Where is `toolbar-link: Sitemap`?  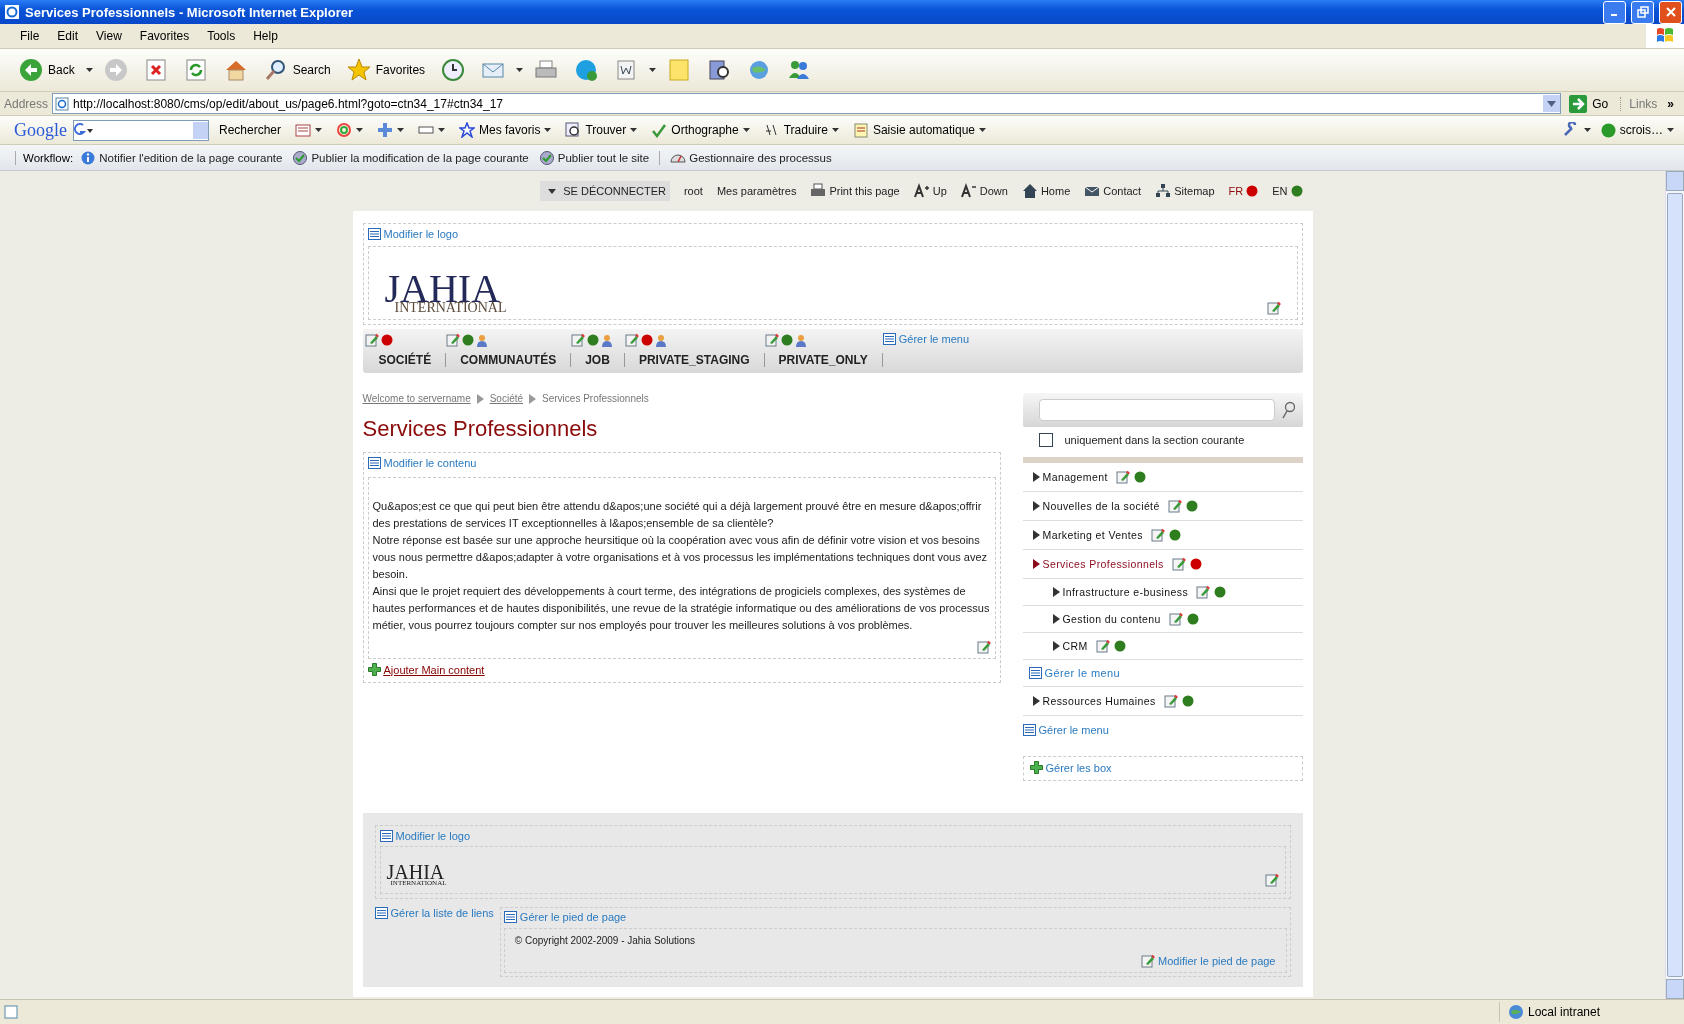 toolbar-link: Sitemap is located at coordinates (1185, 191).